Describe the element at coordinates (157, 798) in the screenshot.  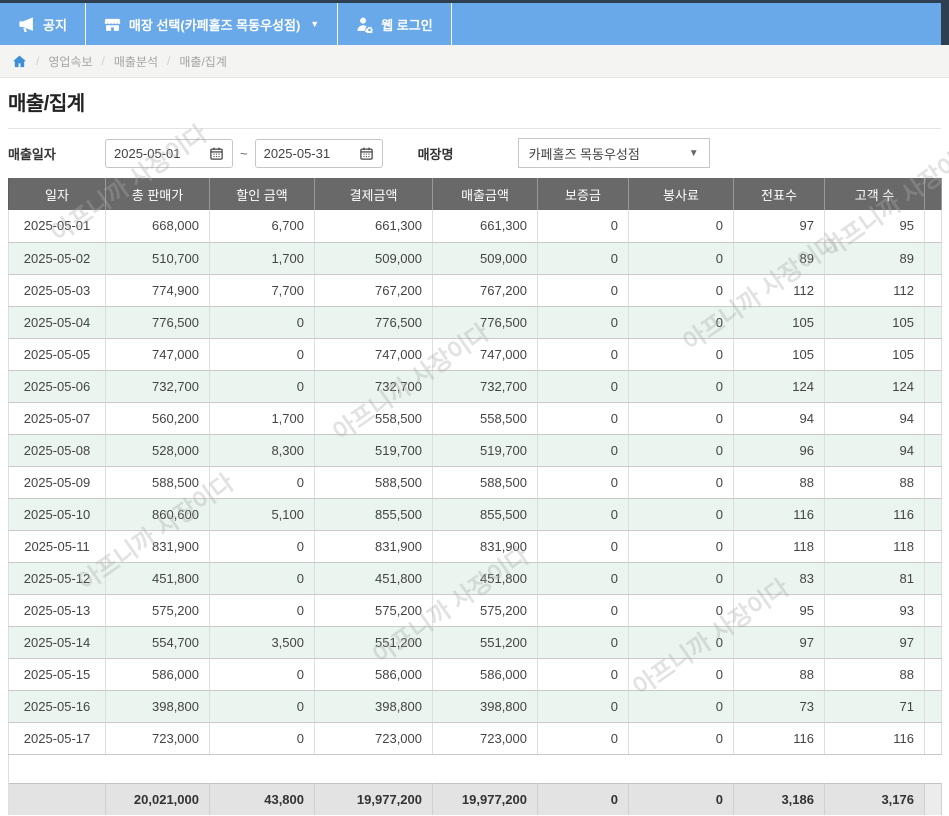
I see `value-cell: 20,021,000` at that location.